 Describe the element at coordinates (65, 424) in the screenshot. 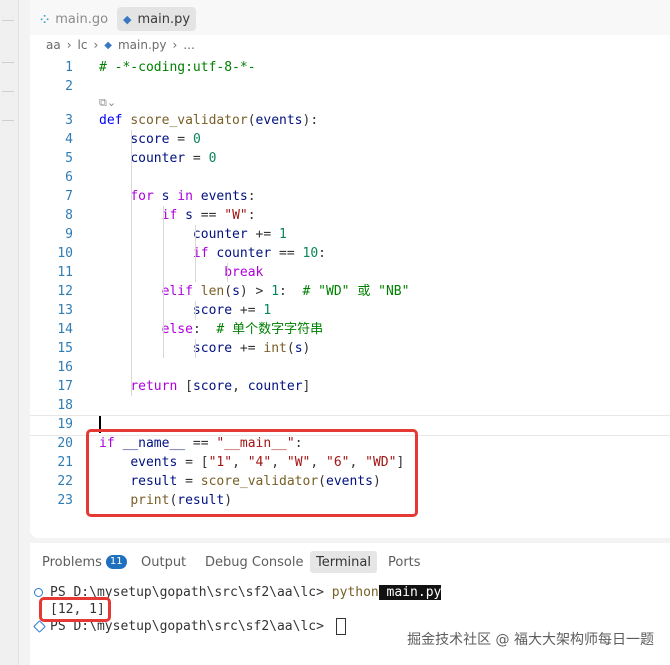

I see `line-number: 19` at that location.